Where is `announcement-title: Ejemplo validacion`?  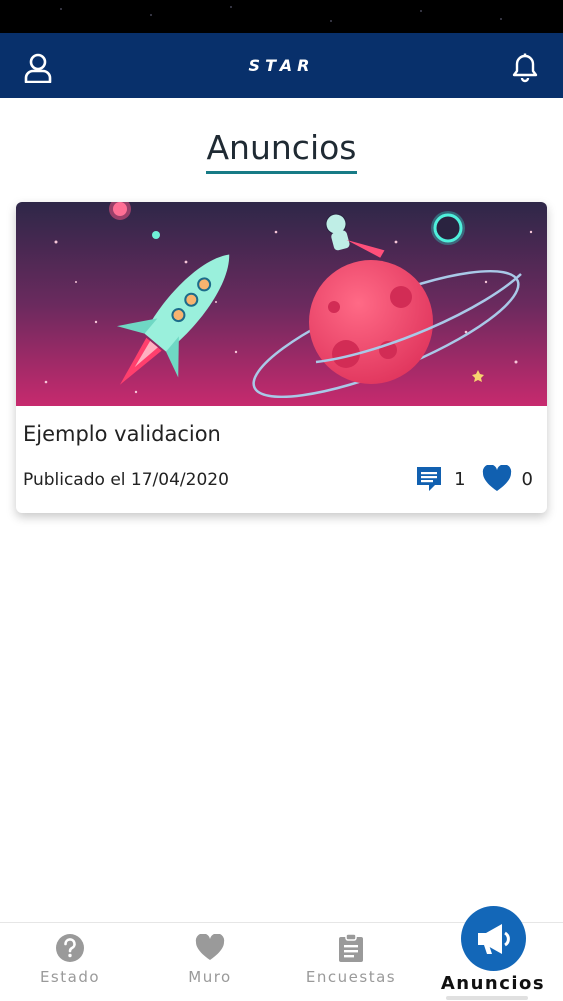
announcement-title: Ejemplo validacion is located at coordinates (122, 434).